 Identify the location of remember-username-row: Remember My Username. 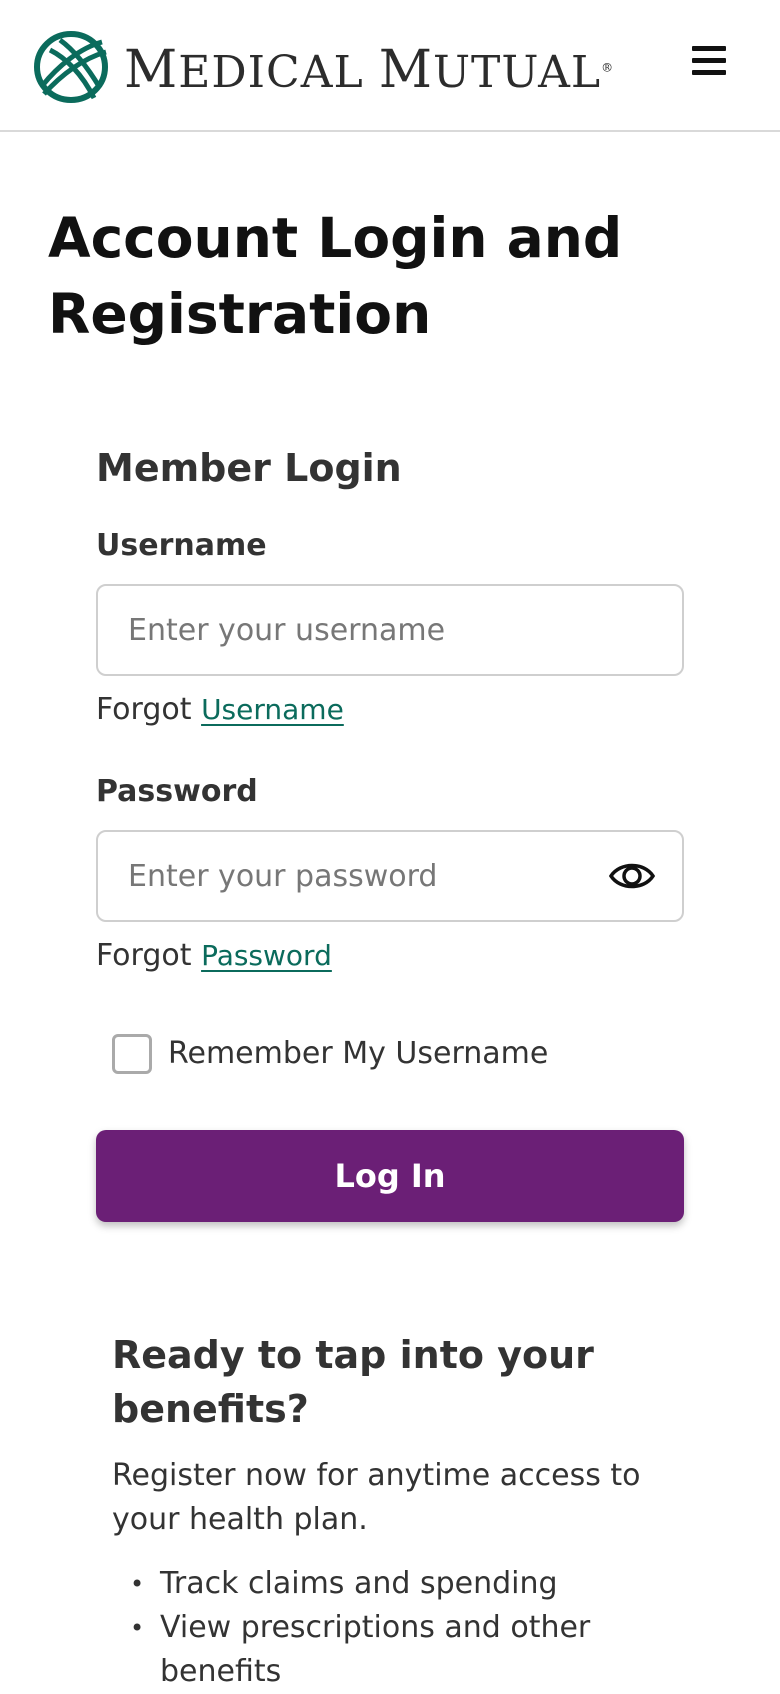
(399, 1054).